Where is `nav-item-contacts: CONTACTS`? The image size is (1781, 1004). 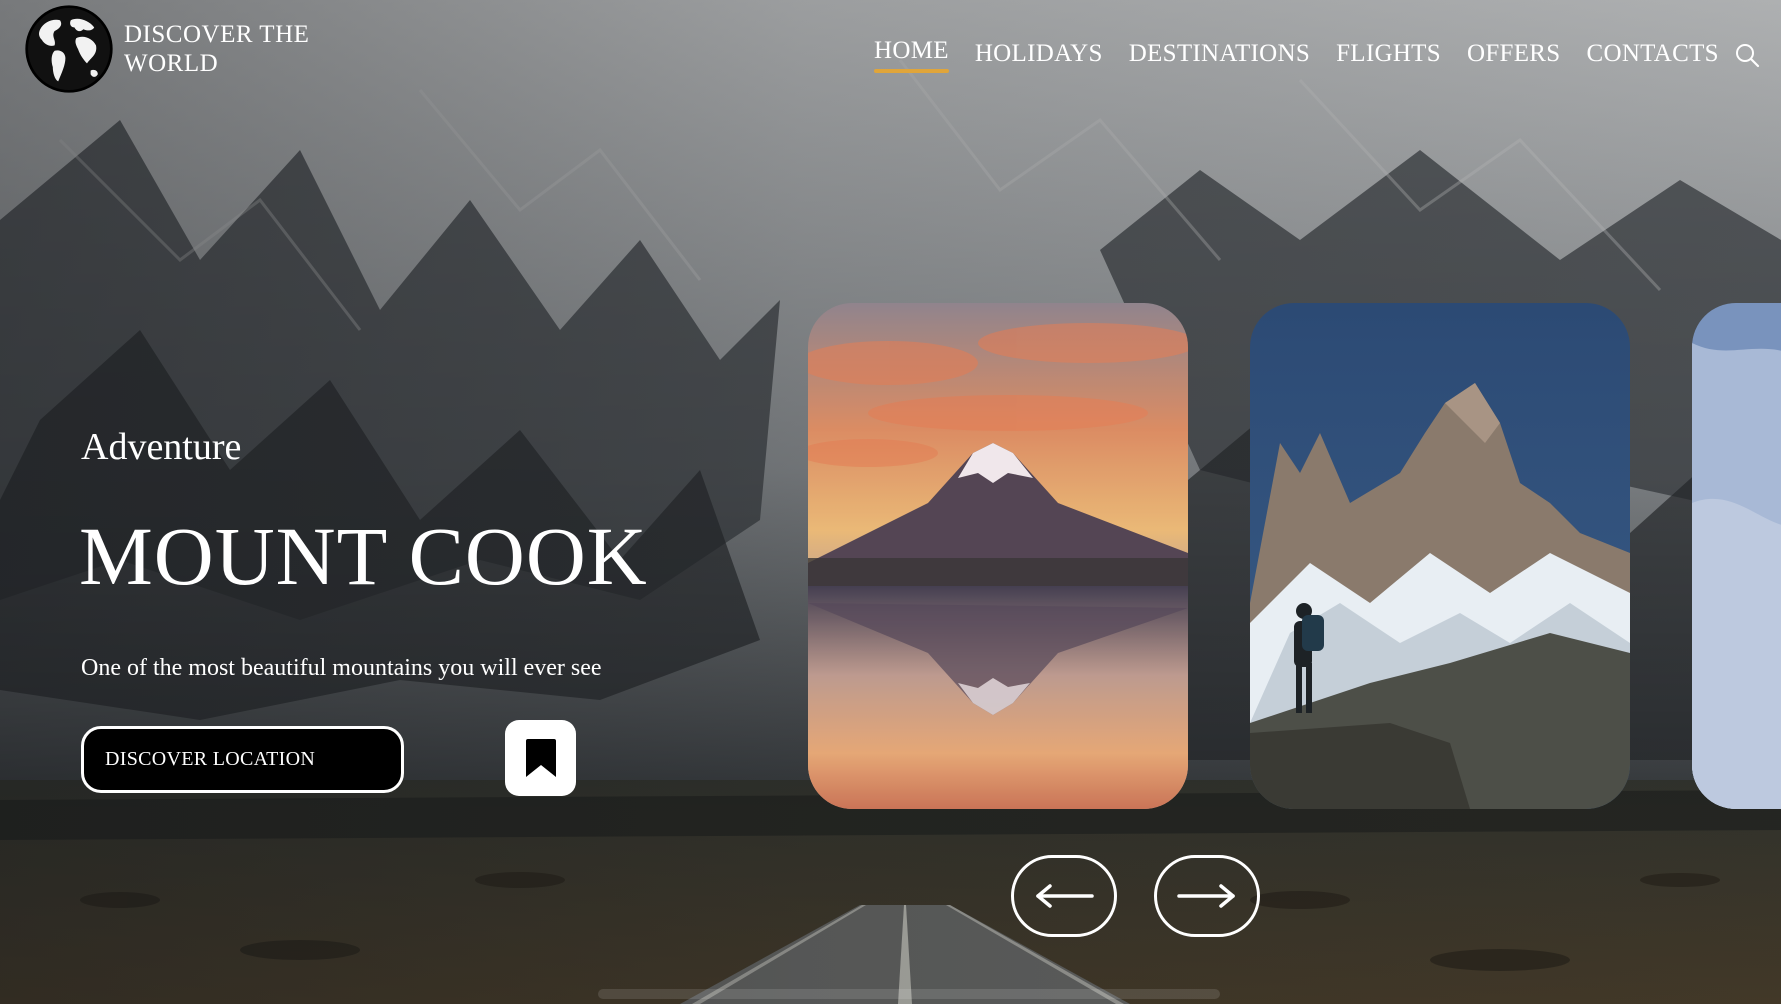 nav-item-contacts: CONTACTS is located at coordinates (1652, 56).